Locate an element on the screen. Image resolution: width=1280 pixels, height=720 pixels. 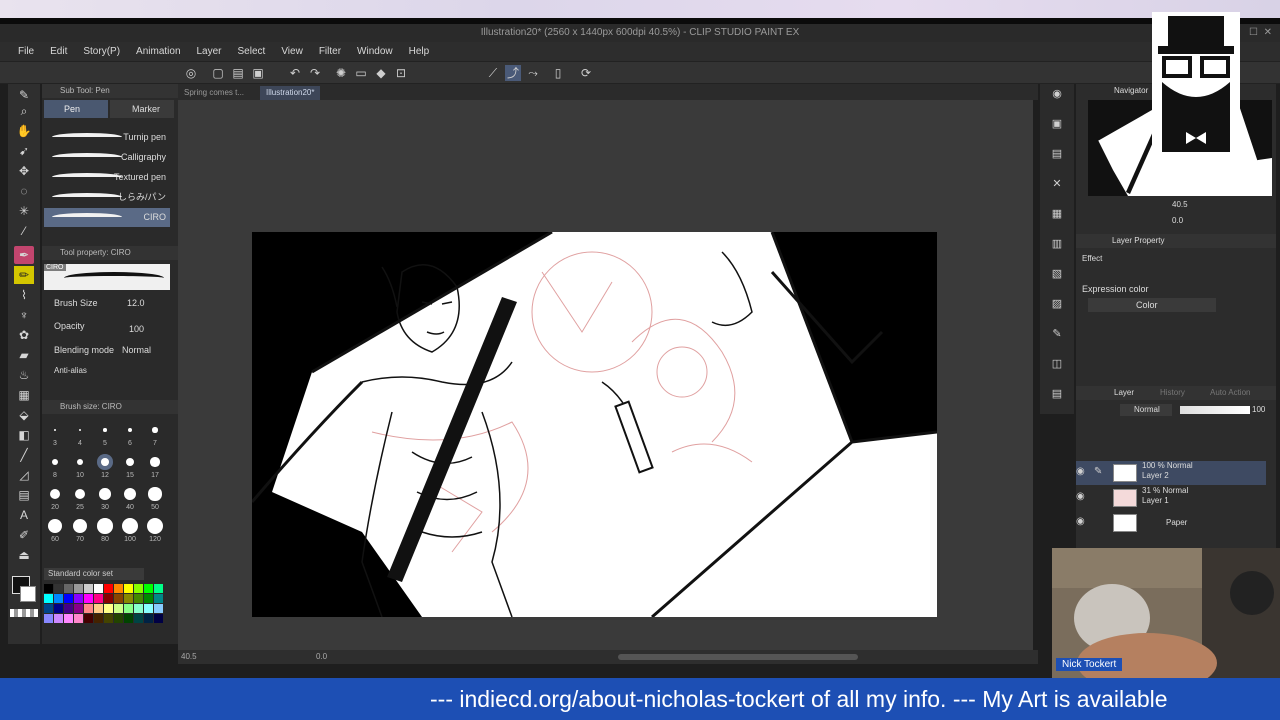
brush-item: Textured pen is located at coordinates (107, 177).